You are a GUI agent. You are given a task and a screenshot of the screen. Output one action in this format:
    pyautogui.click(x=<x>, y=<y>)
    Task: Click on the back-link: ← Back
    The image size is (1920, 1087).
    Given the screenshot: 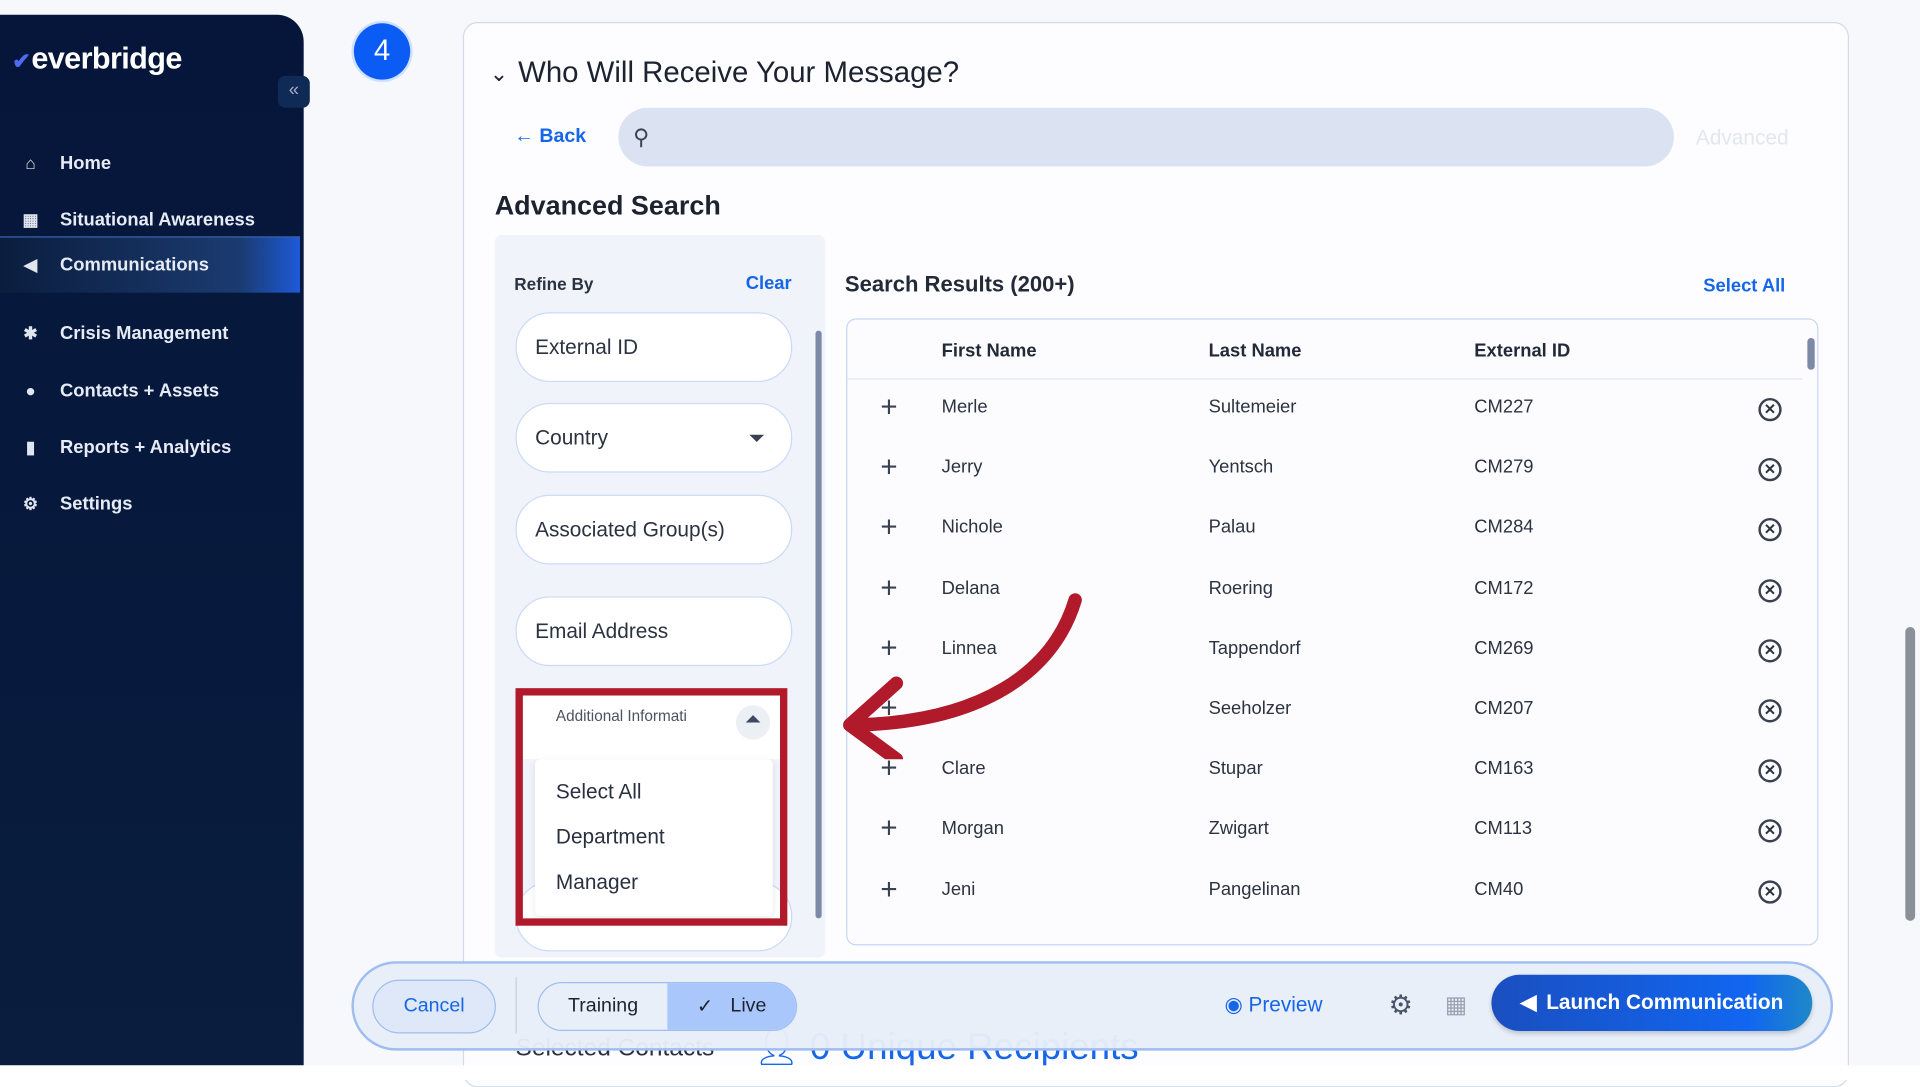 What is the action you would take?
    pyautogui.click(x=550, y=137)
    